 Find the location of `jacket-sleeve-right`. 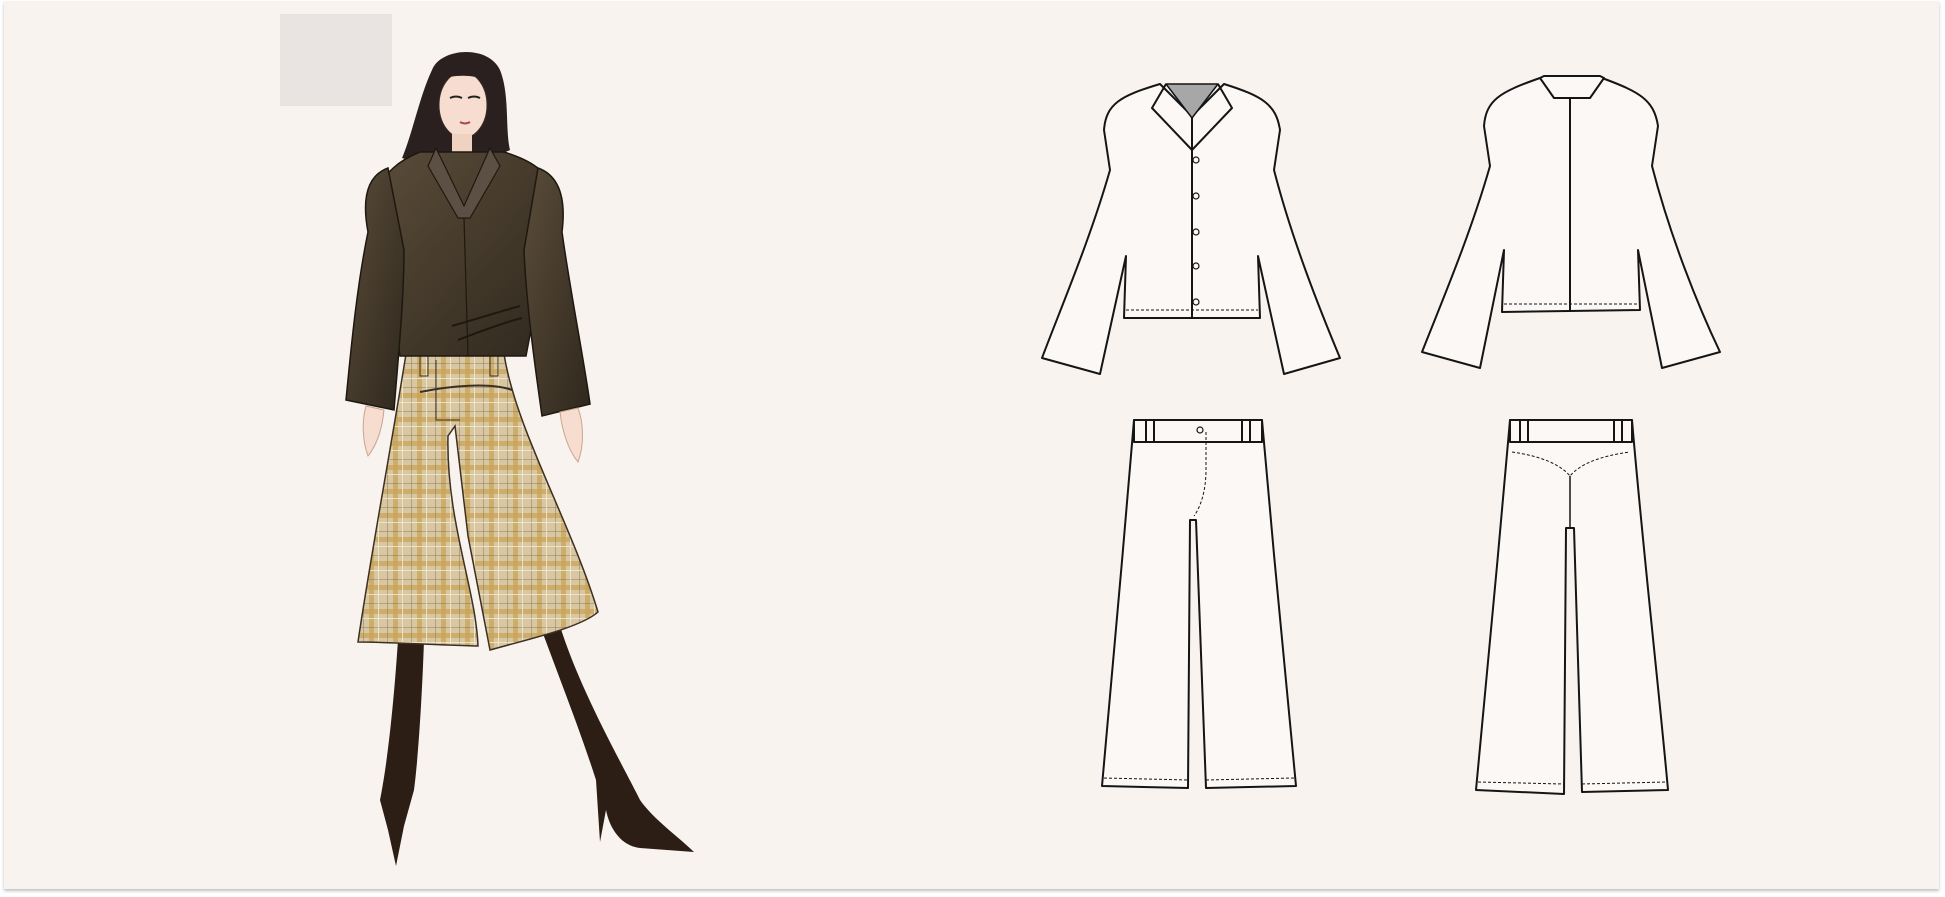

jacket-sleeve-right is located at coordinates (557, 291).